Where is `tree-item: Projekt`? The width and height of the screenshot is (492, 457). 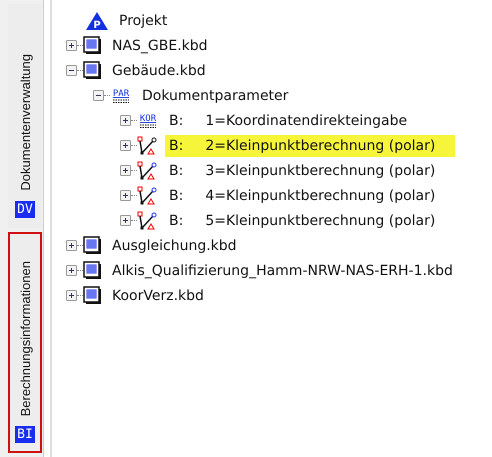
tree-item: Projekt is located at coordinates (143, 21).